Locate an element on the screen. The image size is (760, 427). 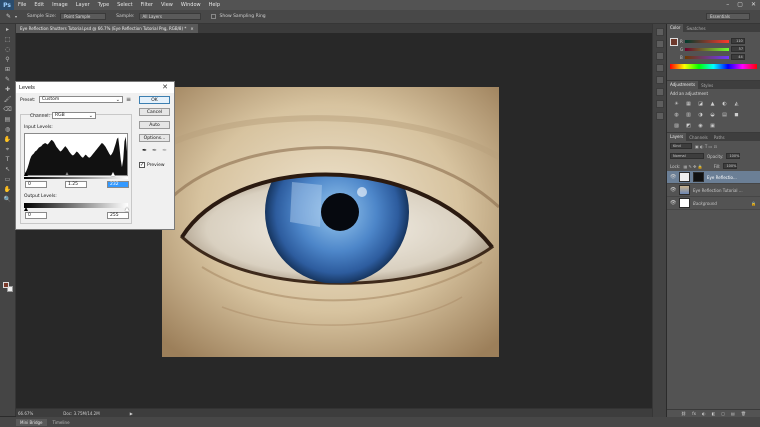
hue-saturation-icon: ◭ is located at coordinates (736, 104).